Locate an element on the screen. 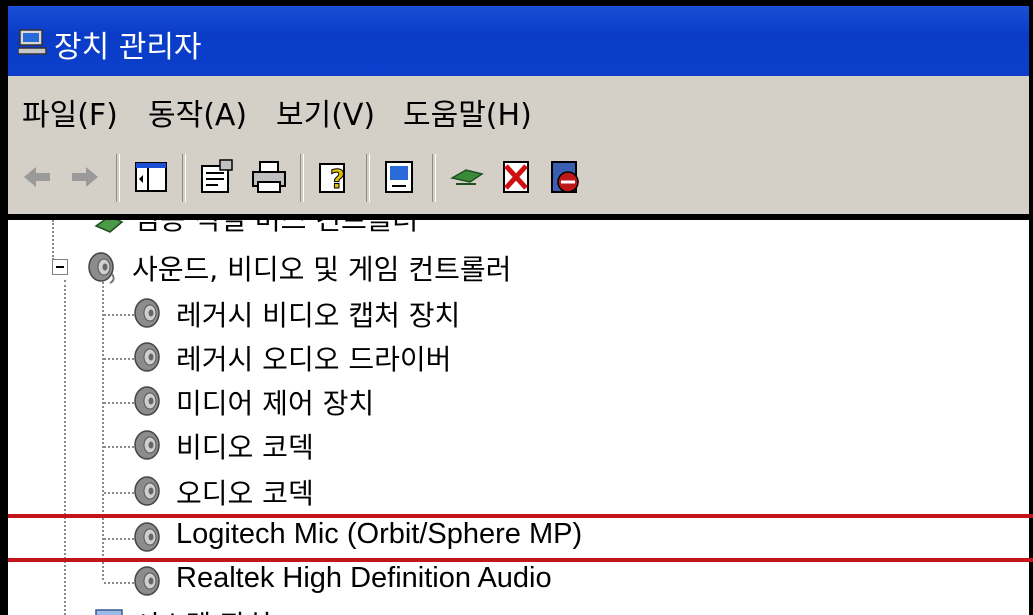  tree-node-realtek-audio: Realtek High Definition Audio is located at coordinates (364, 578).